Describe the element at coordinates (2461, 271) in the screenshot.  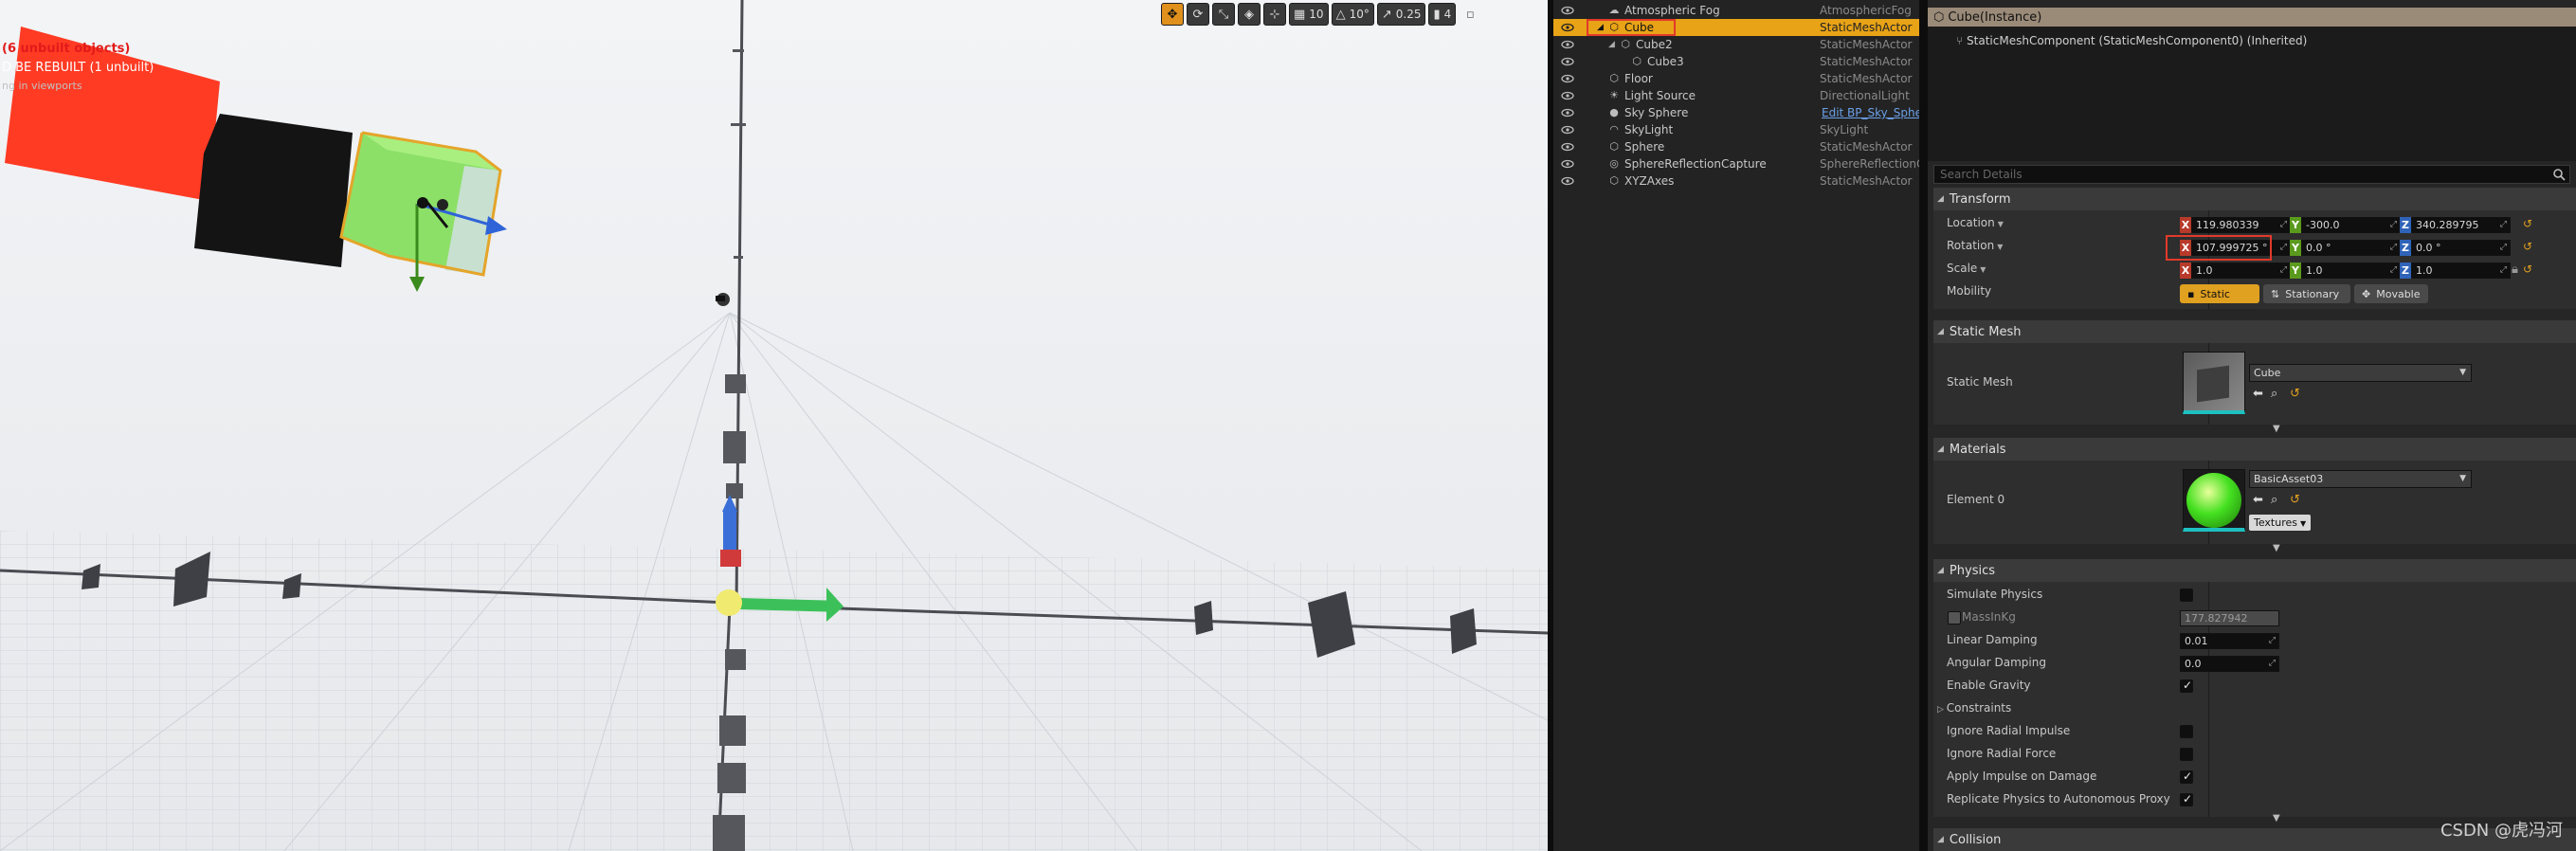
I see `scale-z-value: 1.0 ⤢` at that location.